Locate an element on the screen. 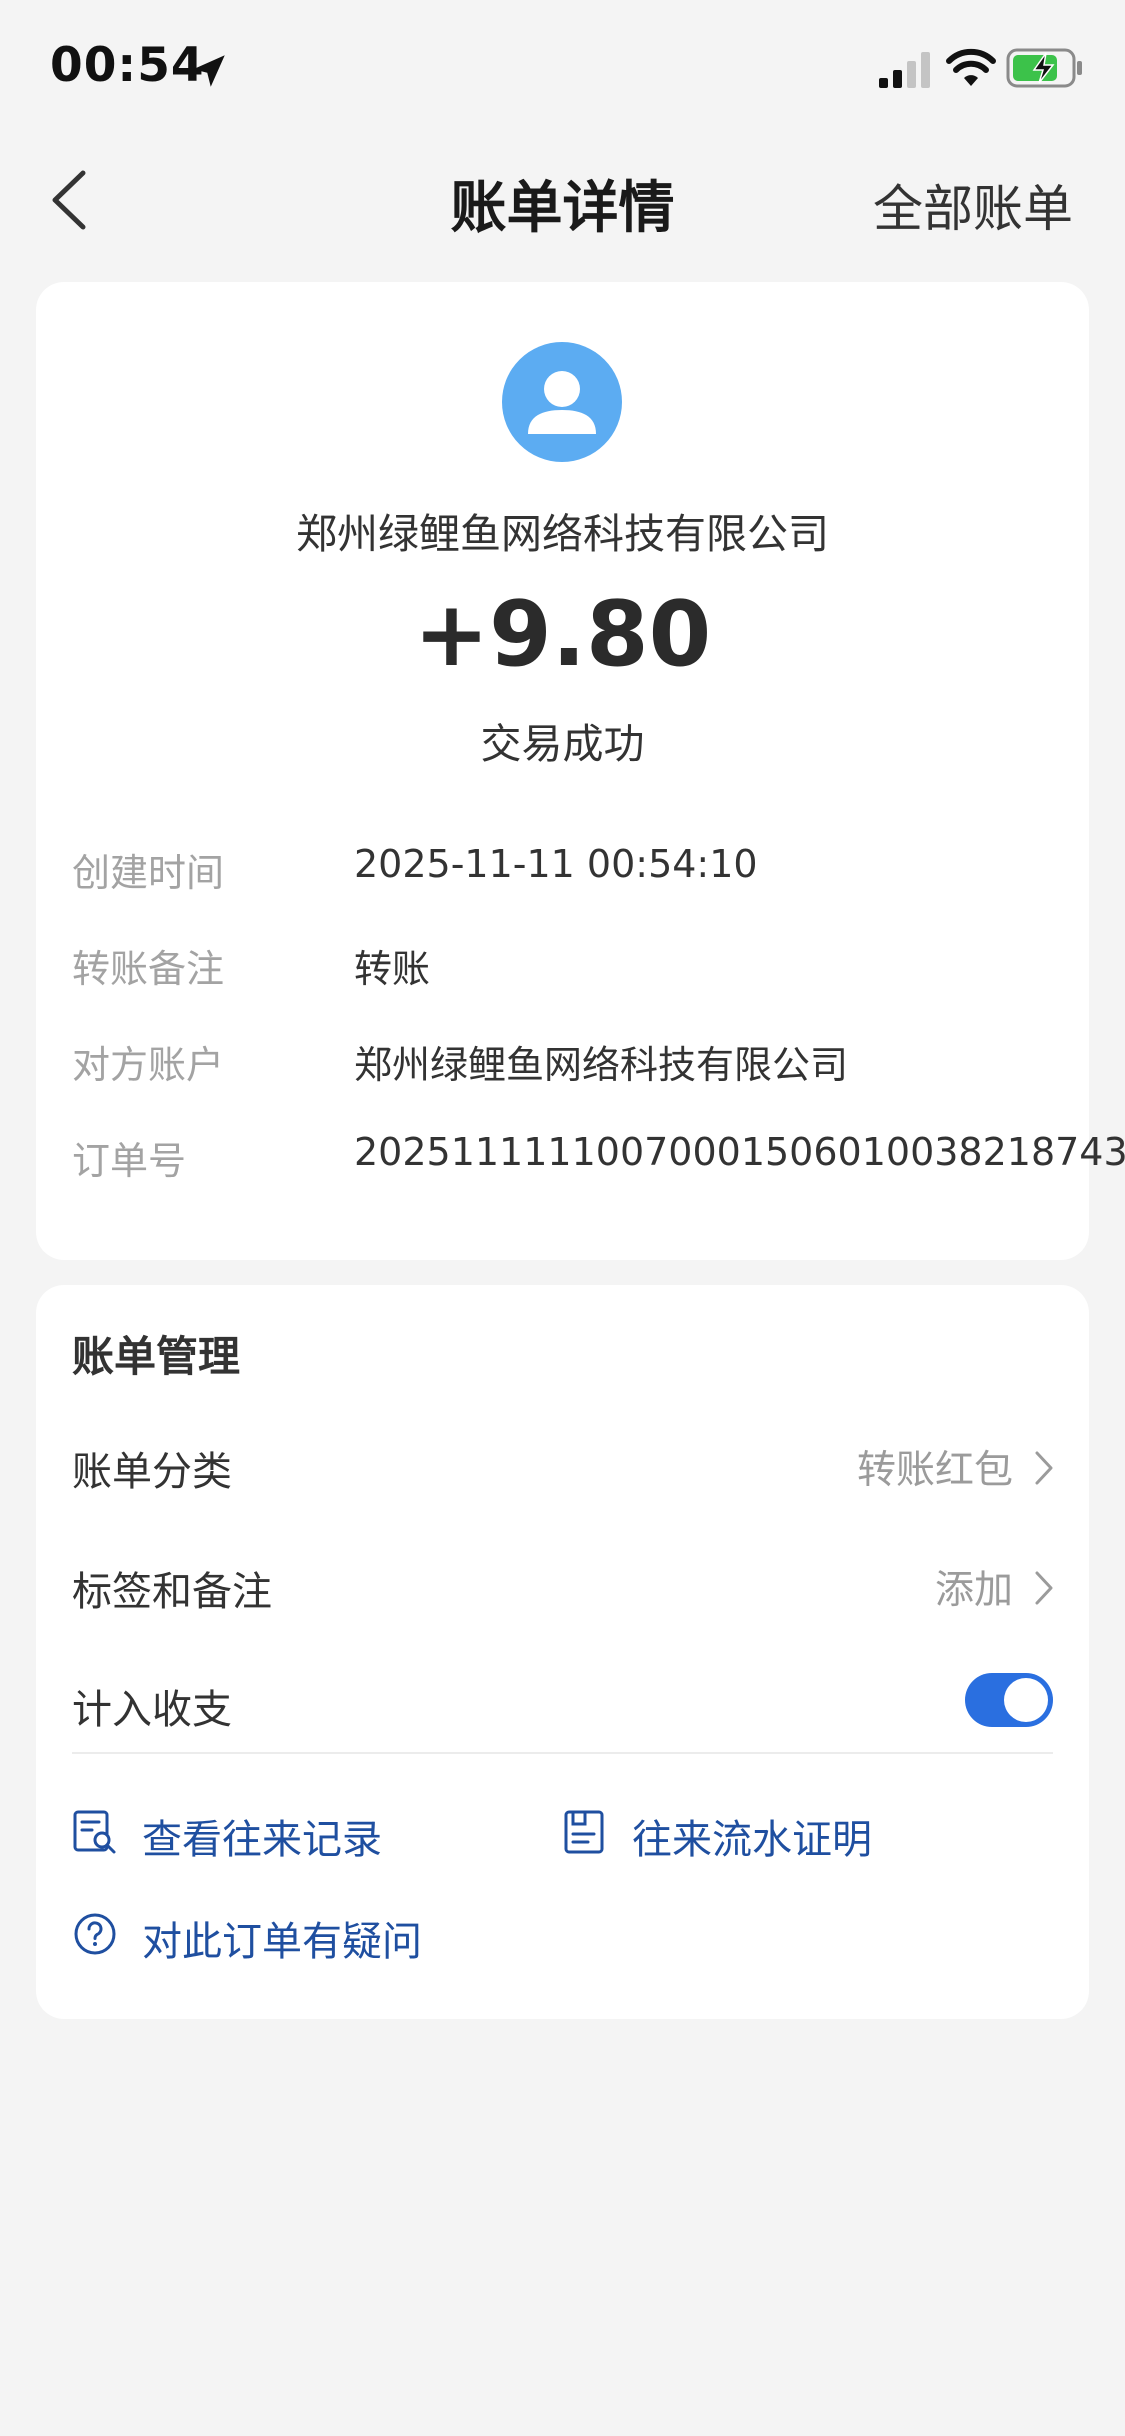 Image resolution: width=1125 pixels, height=2436 pixels. include-income-expense-row: 计入收支 is located at coordinates (562, 1705).